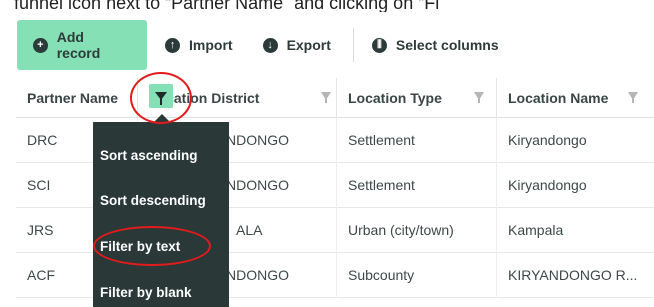  Describe the element at coordinates (379, 45) in the screenshot. I see `columns-circle-icon: ⦀` at that location.